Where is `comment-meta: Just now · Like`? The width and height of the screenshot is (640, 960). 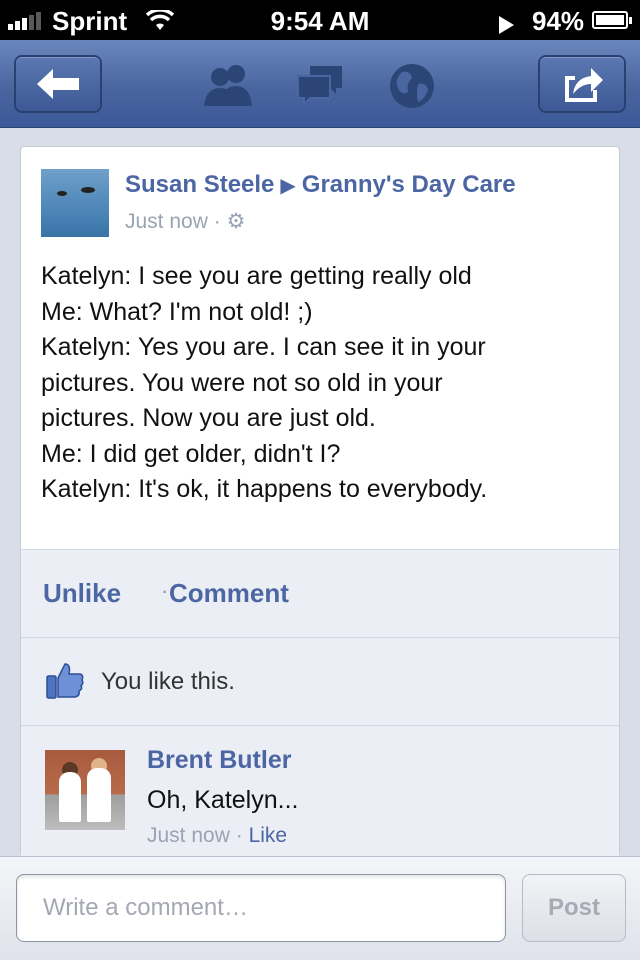
comment-meta: Just now · Like is located at coordinates (217, 836).